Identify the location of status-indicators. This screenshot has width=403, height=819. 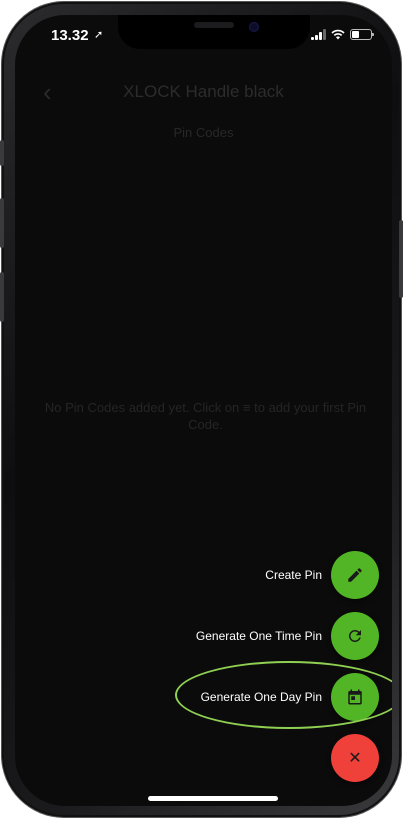
(342, 34).